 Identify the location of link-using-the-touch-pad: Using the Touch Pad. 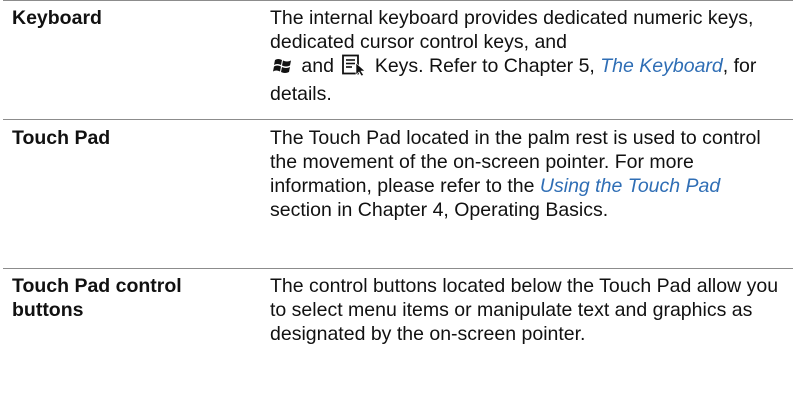
(630, 186).